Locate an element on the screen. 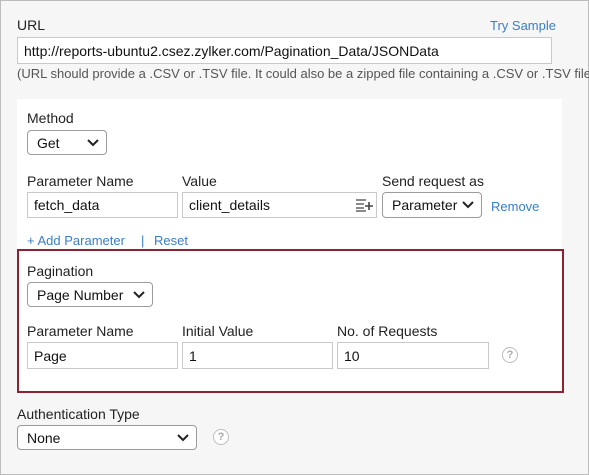 The height and width of the screenshot is (475, 589). pagination-type-select: Page Number is located at coordinates (90, 294).